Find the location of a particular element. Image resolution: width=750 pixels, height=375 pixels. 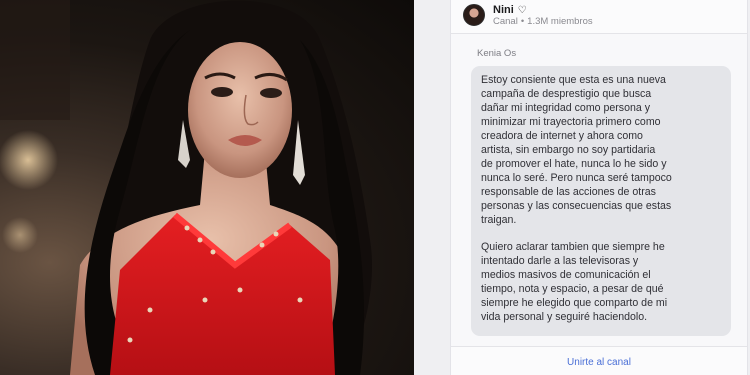

message-sender: Kenia Os is located at coordinates (497, 53).